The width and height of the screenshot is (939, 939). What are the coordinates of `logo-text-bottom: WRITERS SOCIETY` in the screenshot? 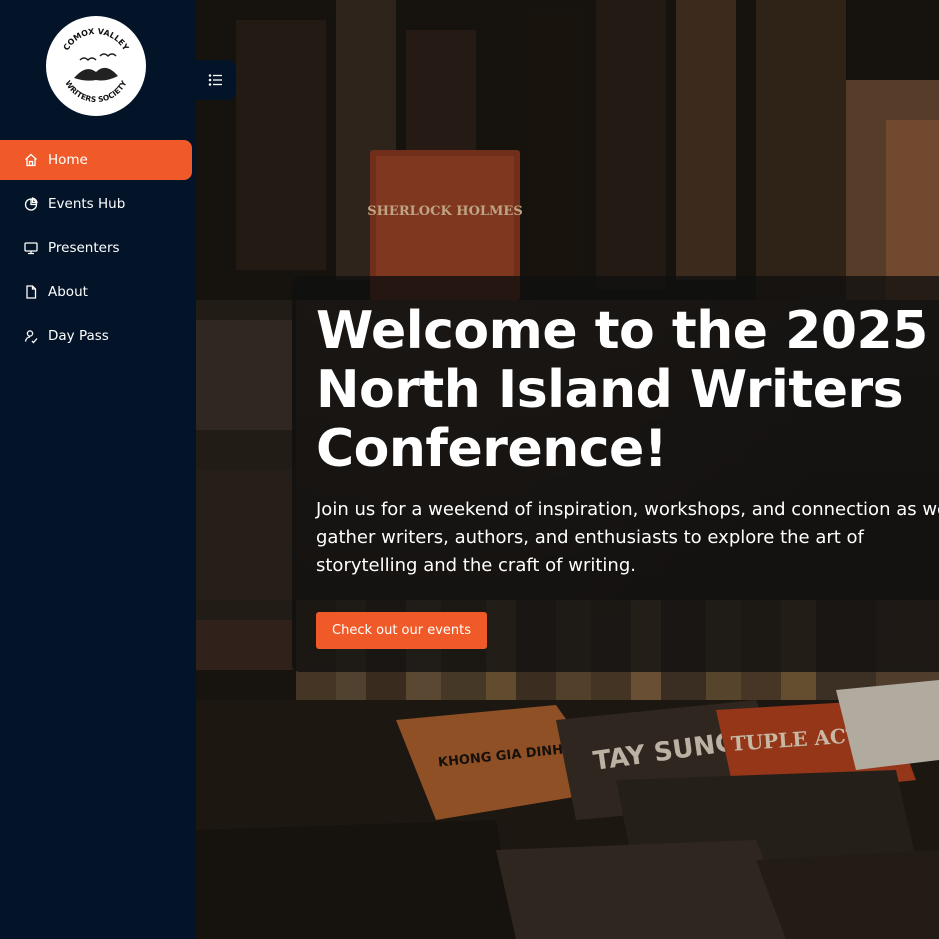 It's located at (96, 92).